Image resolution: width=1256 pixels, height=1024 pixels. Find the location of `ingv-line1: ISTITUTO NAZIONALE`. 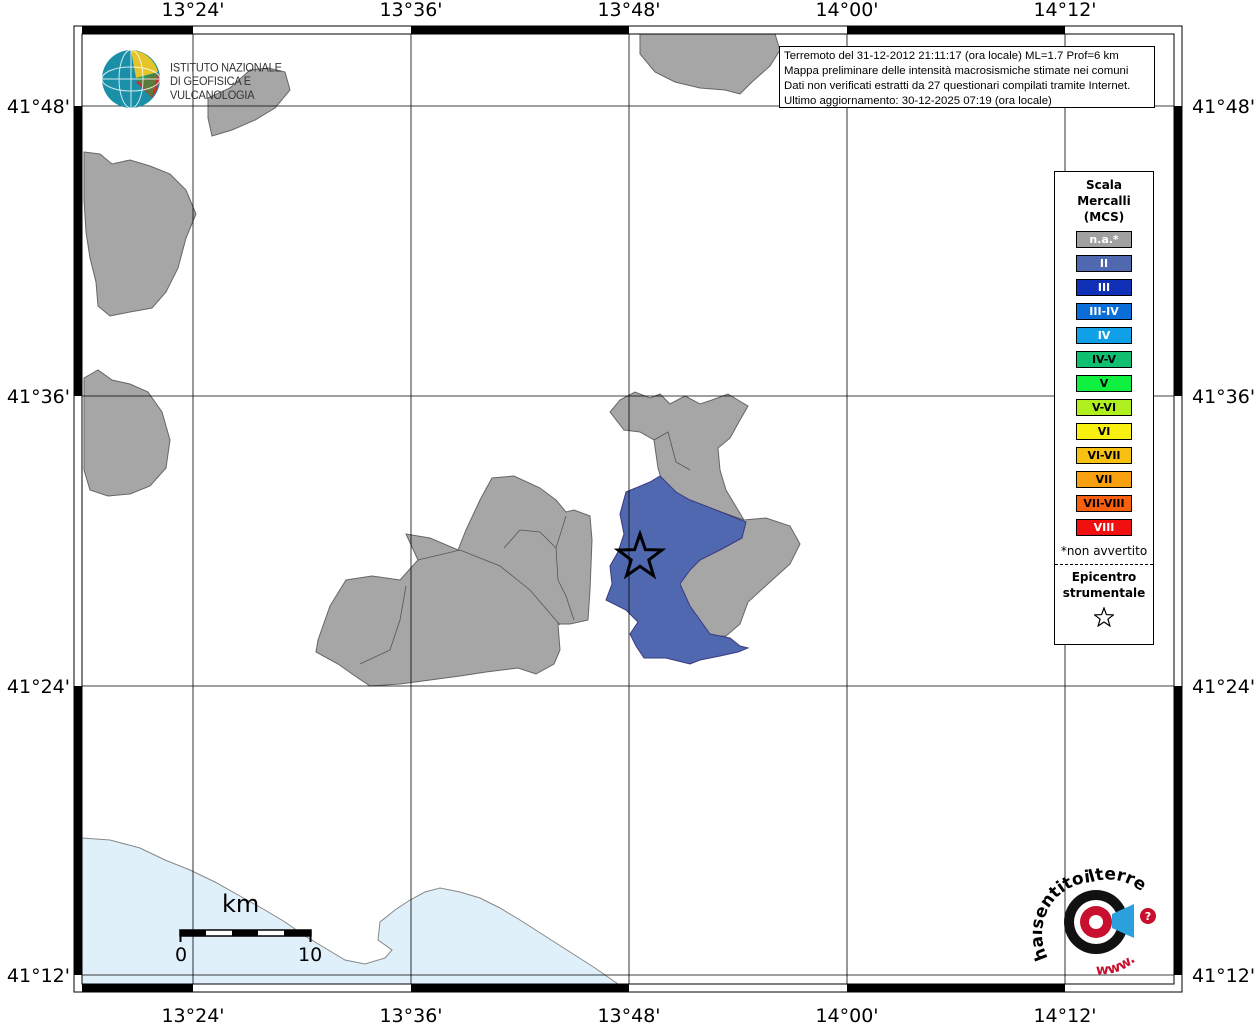

ingv-line1: ISTITUTO NAZIONALE is located at coordinates (226, 68).